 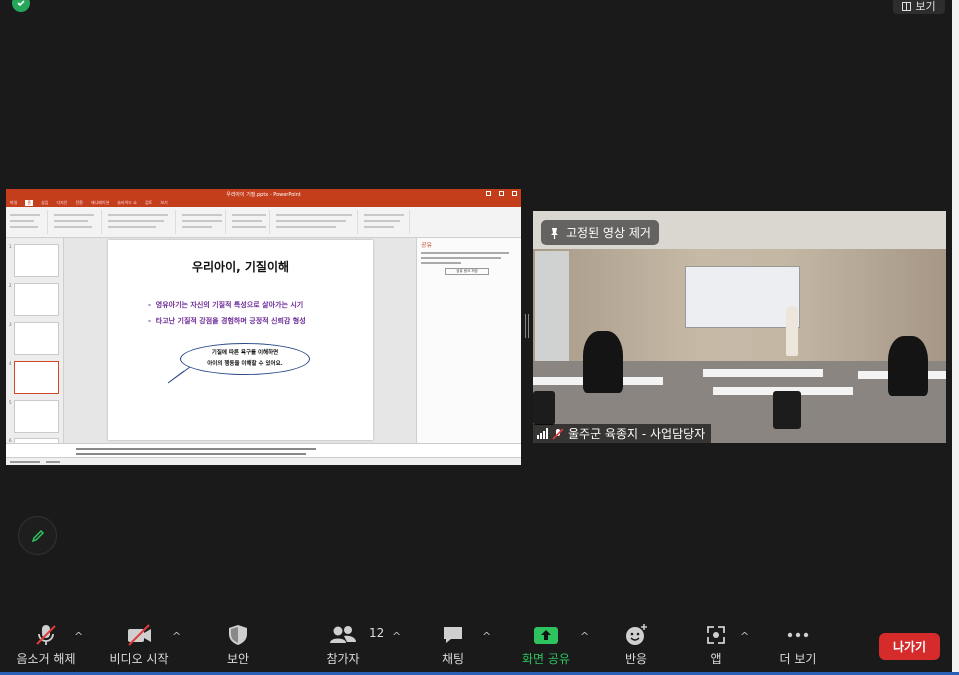 What do you see at coordinates (245, 364) in the screenshot?
I see `bubble-line: 아이의 행동을 이해할 수 있어요.` at bounding box center [245, 364].